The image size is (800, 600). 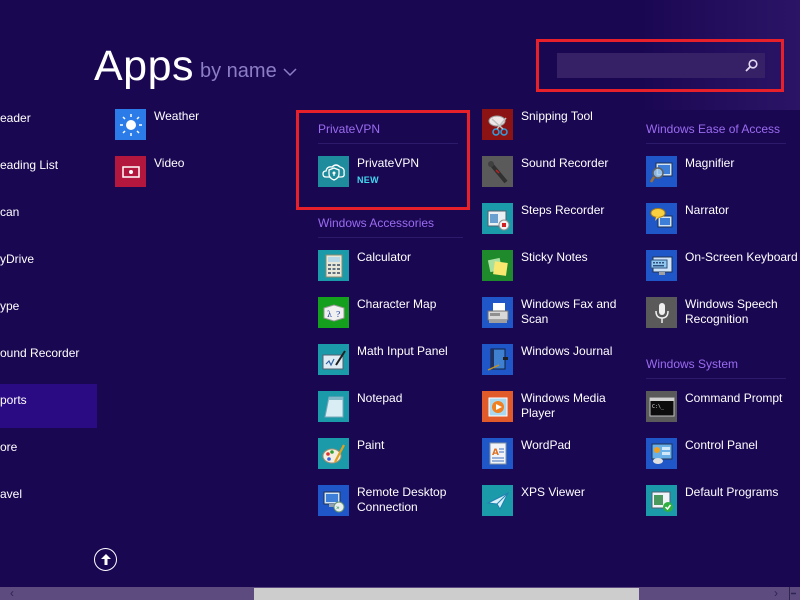 I want to click on minus-icon, so click(x=793, y=593).